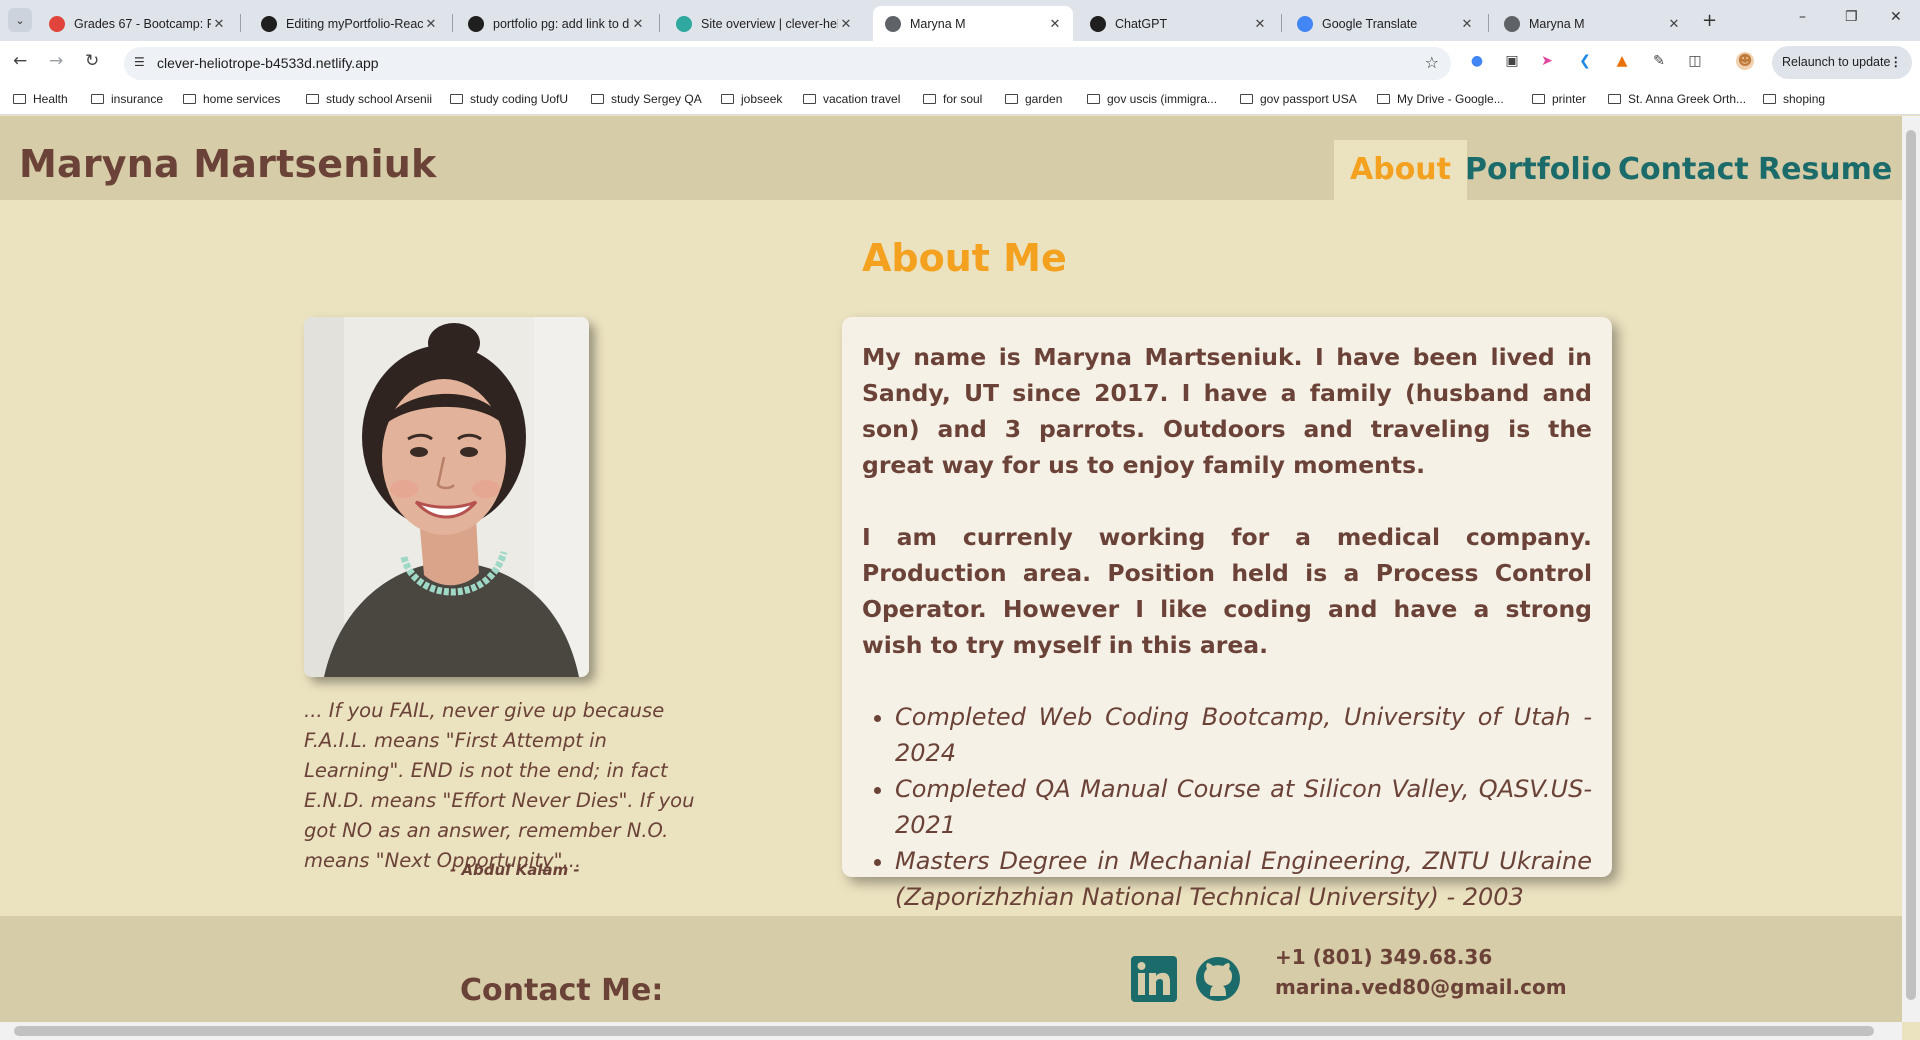  Describe the element at coordinates (1842, 62) in the screenshot. I see `relaunch-button: Relaunch to update ⋮` at that location.